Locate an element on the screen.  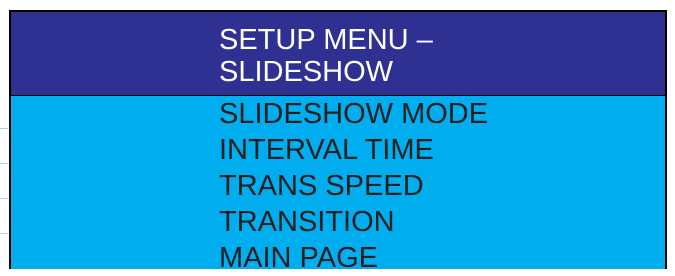
menu-item-transition: TRANSITION is located at coordinates (434, 222).